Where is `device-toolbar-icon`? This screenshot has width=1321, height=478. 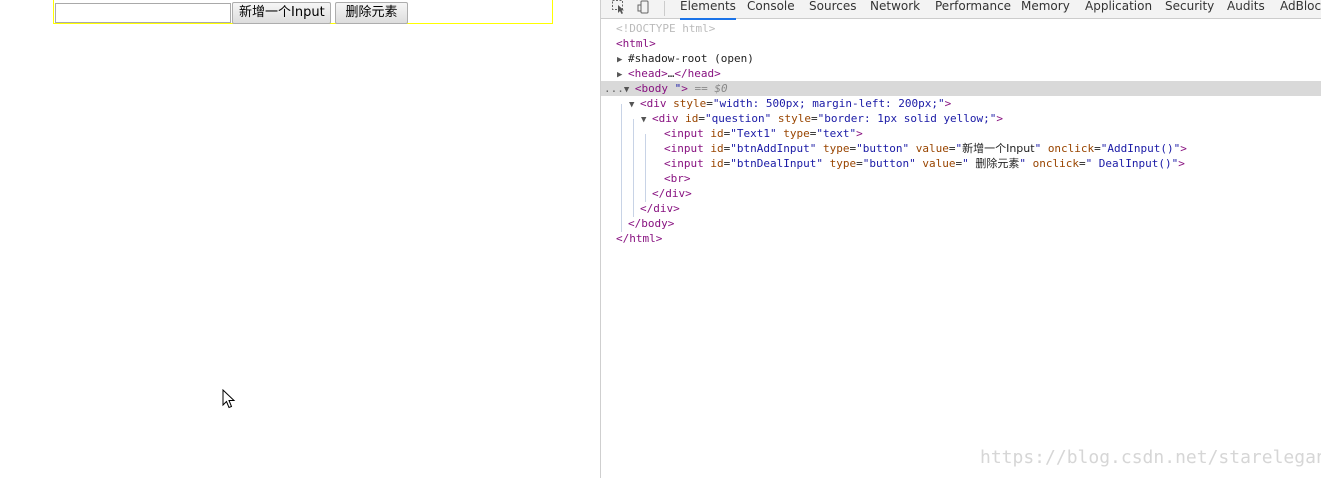
device-toolbar-icon is located at coordinates (644, 7).